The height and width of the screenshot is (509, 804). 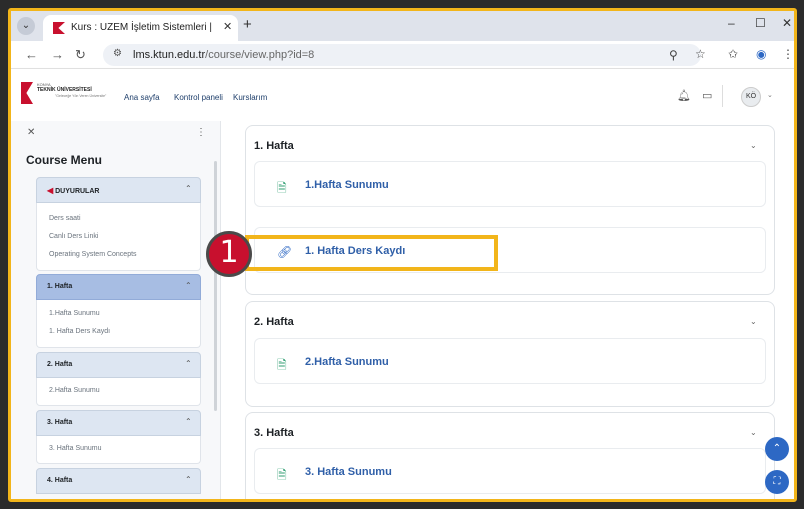 What do you see at coordinates (274, 322) in the screenshot?
I see `section-title: 2. Hafta` at bounding box center [274, 322].